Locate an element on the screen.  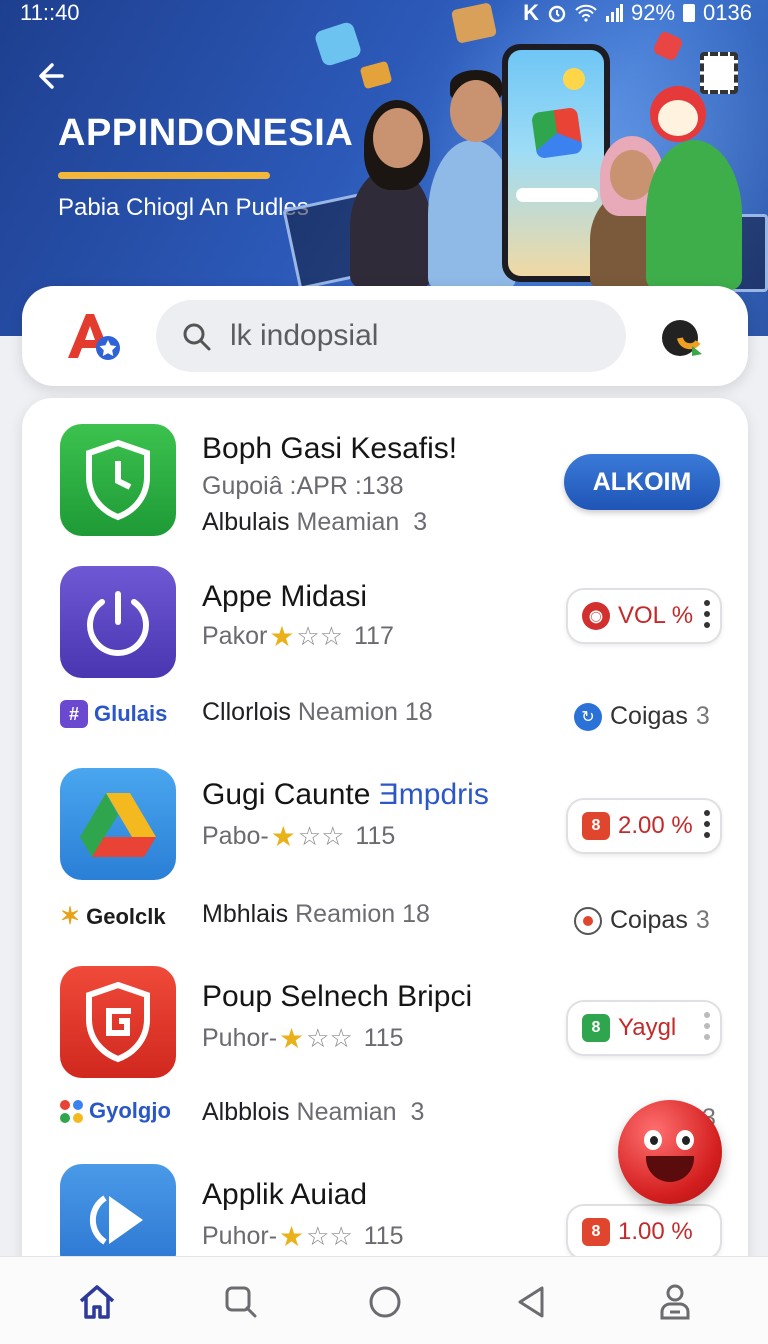
status-extra: 0136 is located at coordinates (727, 12).